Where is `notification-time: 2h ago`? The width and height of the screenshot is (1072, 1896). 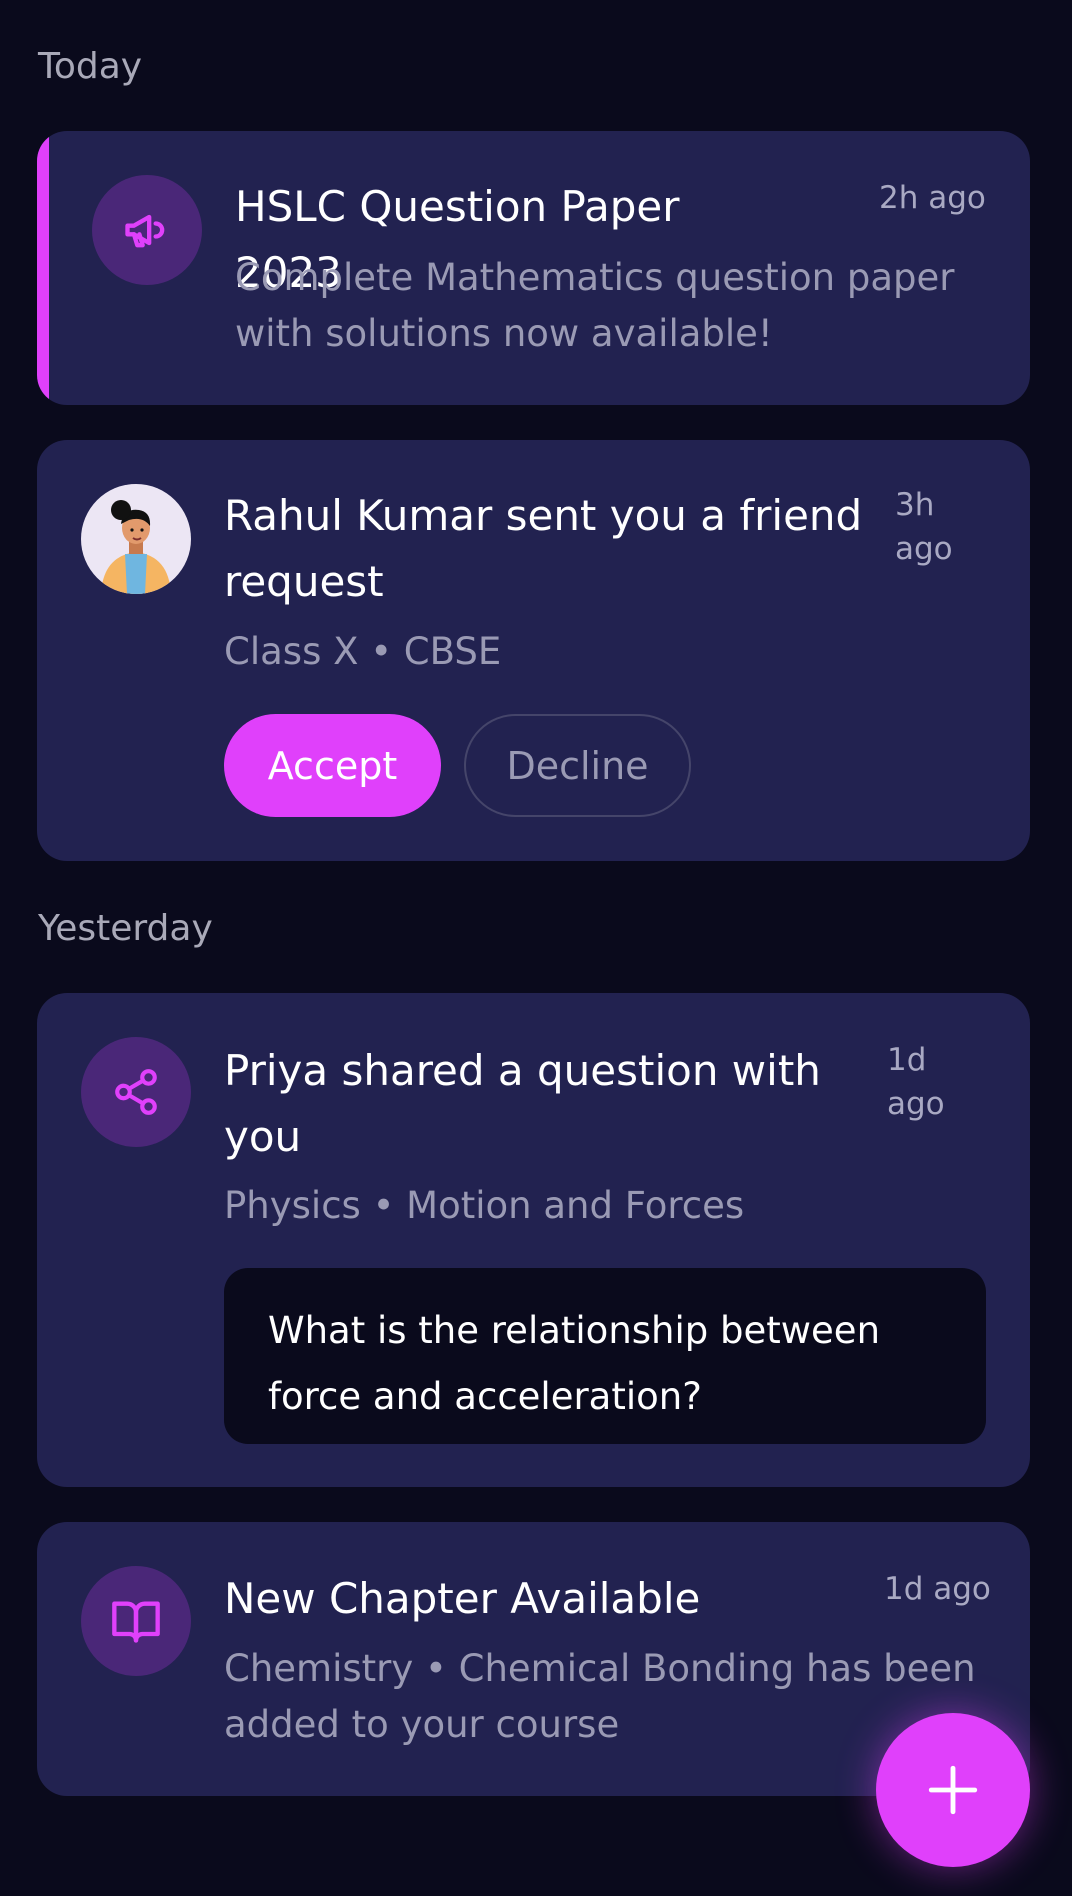 notification-time: 2h ago is located at coordinates (932, 198).